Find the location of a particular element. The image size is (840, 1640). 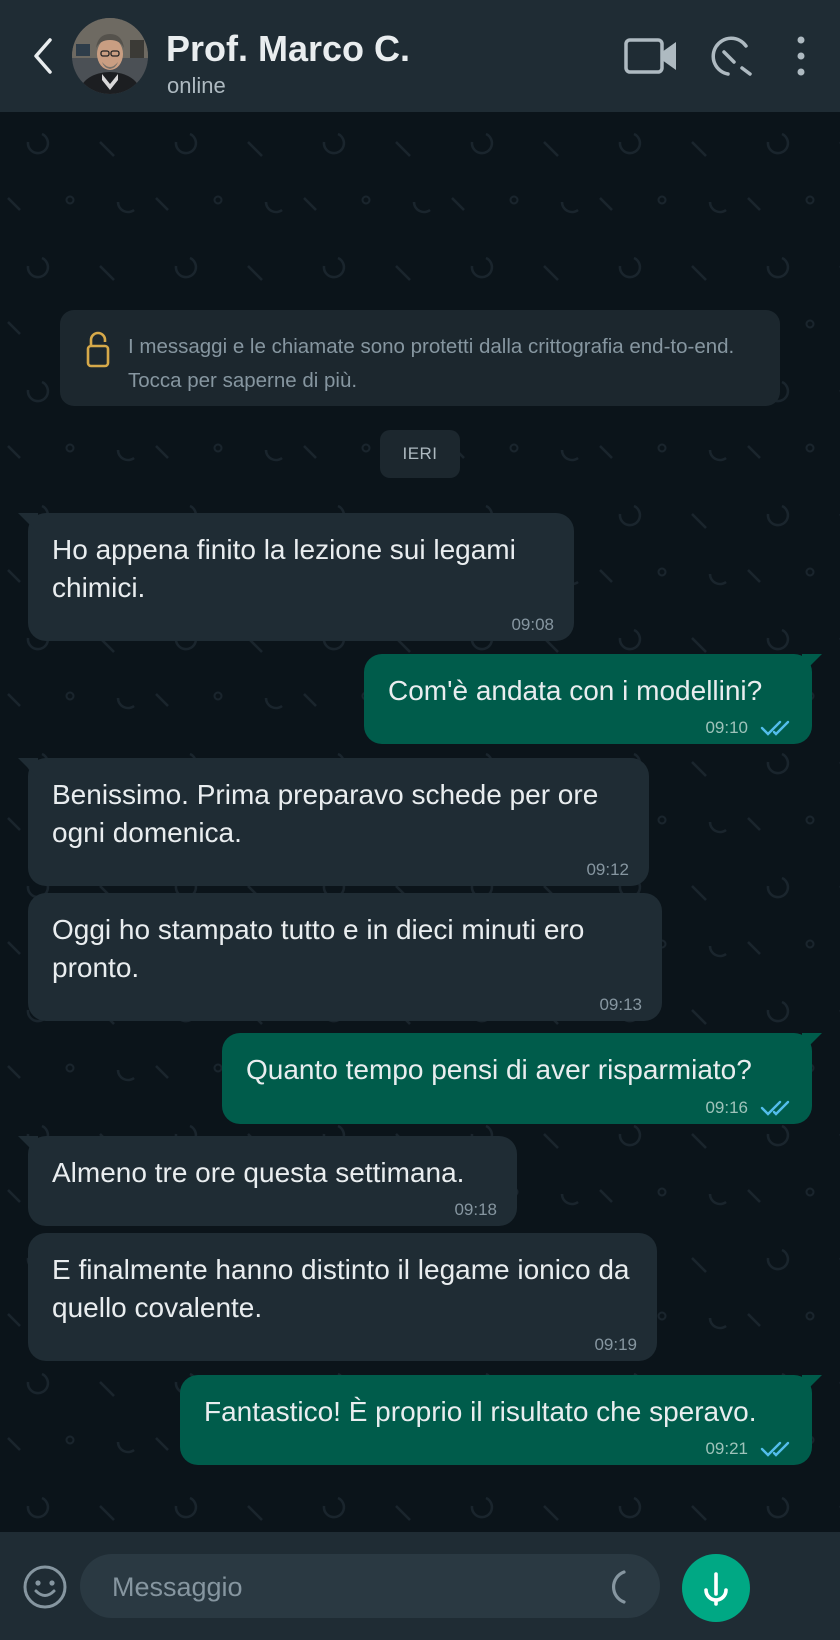

message-meta: 09:18 is located at coordinates (475, 1210).